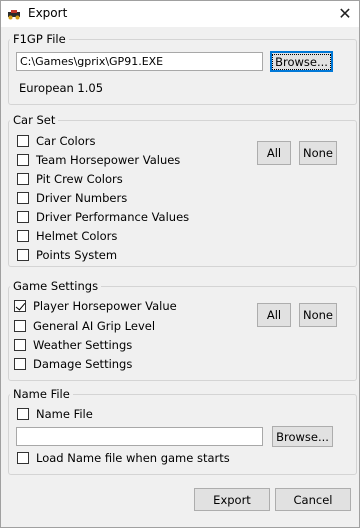 The height and width of the screenshot is (528, 360). Describe the element at coordinates (73, 364) in the screenshot. I see `checkbox-damage-settings: Damage Settings` at that location.